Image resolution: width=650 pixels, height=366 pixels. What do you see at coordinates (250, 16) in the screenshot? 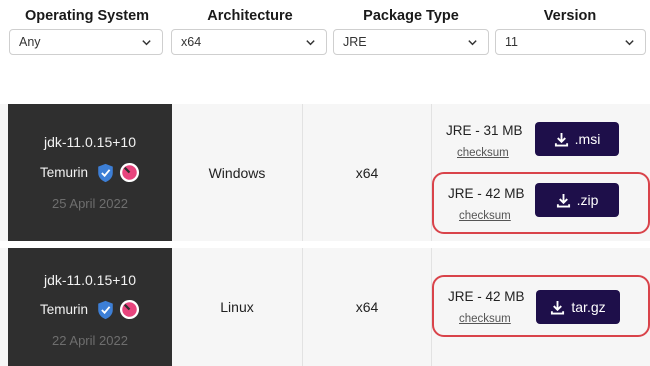
I see `filter-label-architecture: Architecture` at bounding box center [250, 16].